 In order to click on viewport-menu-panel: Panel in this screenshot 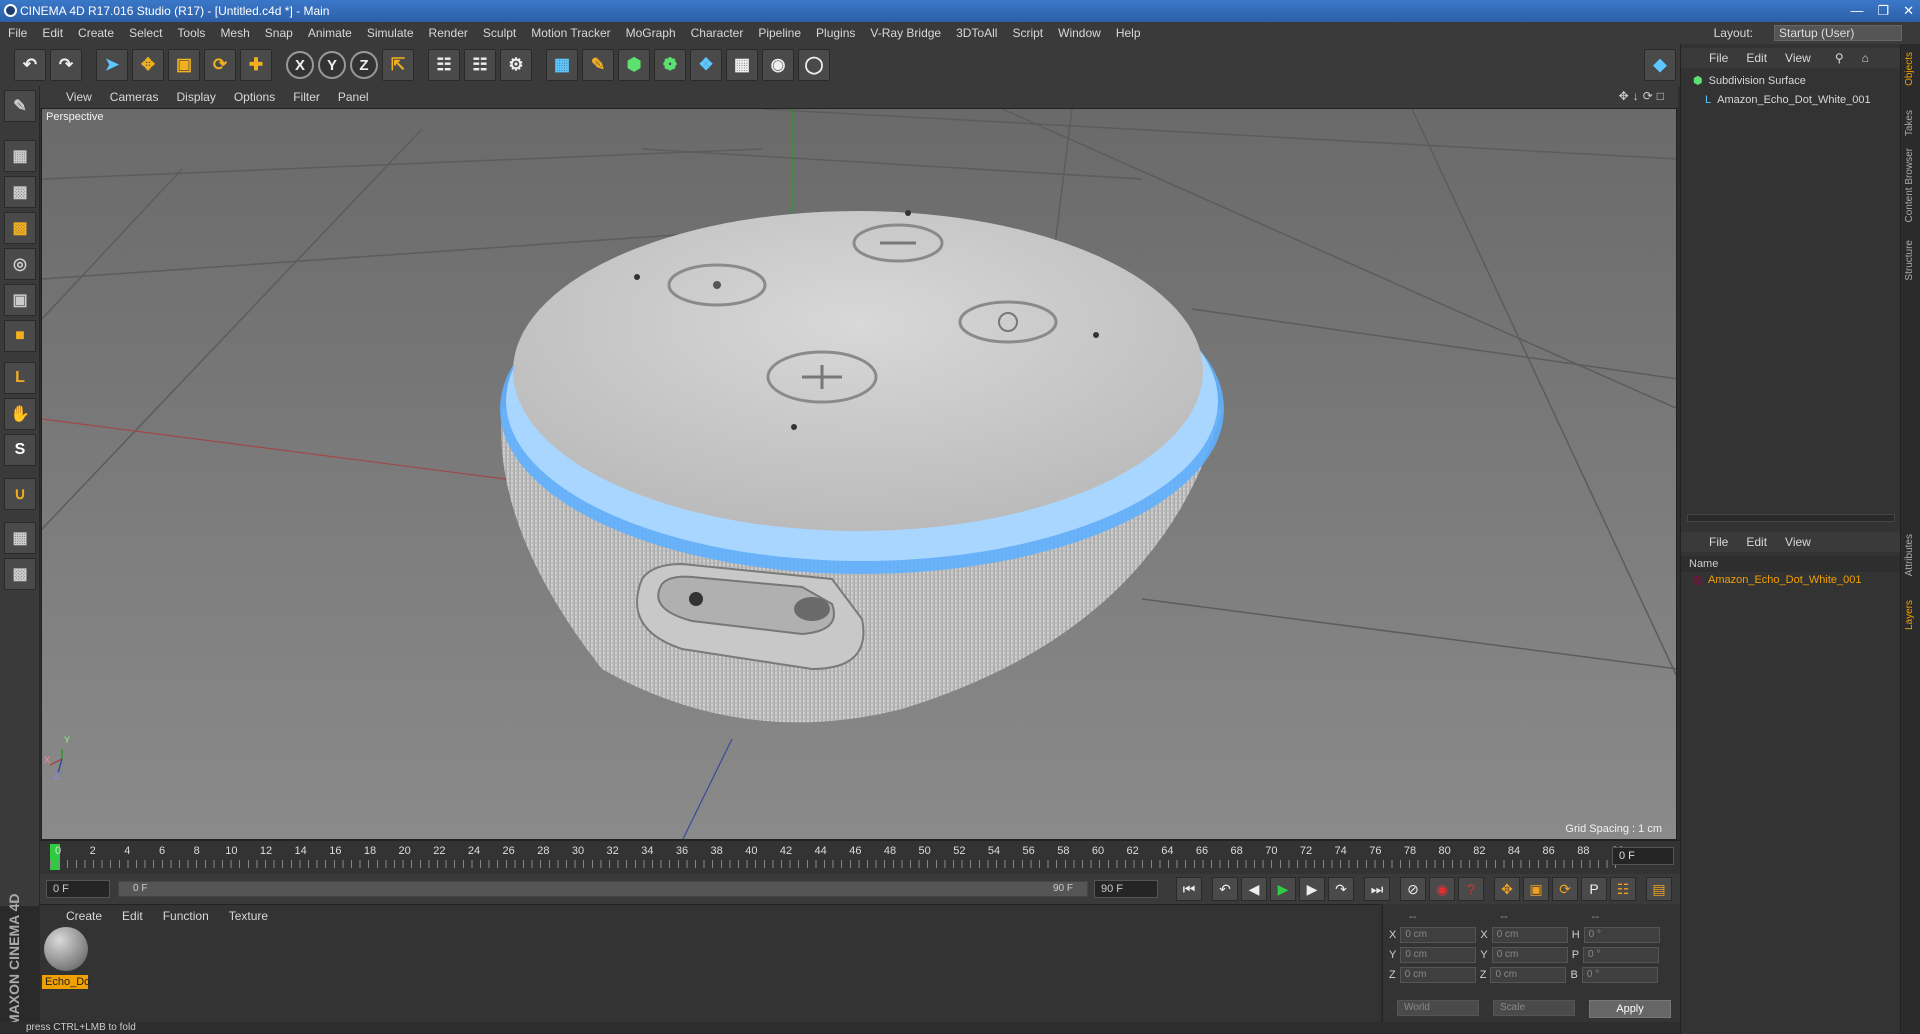, I will do `click(353, 97)`.